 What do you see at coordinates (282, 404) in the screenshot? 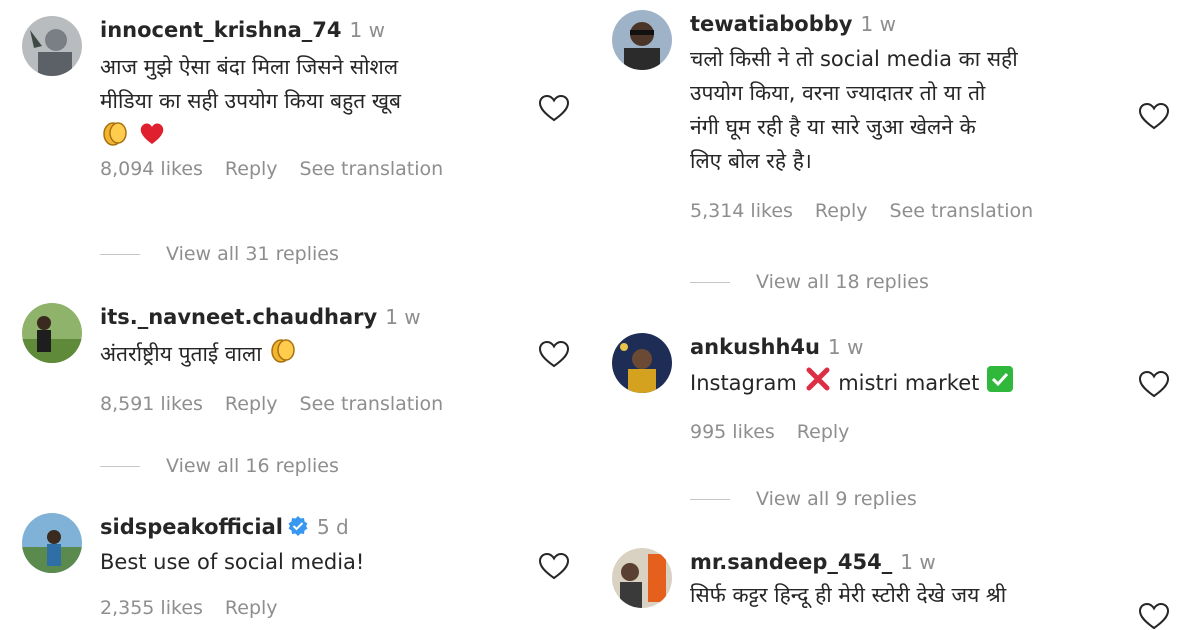
I see `comment-meta: 8,591 likes Reply See translation` at bounding box center [282, 404].